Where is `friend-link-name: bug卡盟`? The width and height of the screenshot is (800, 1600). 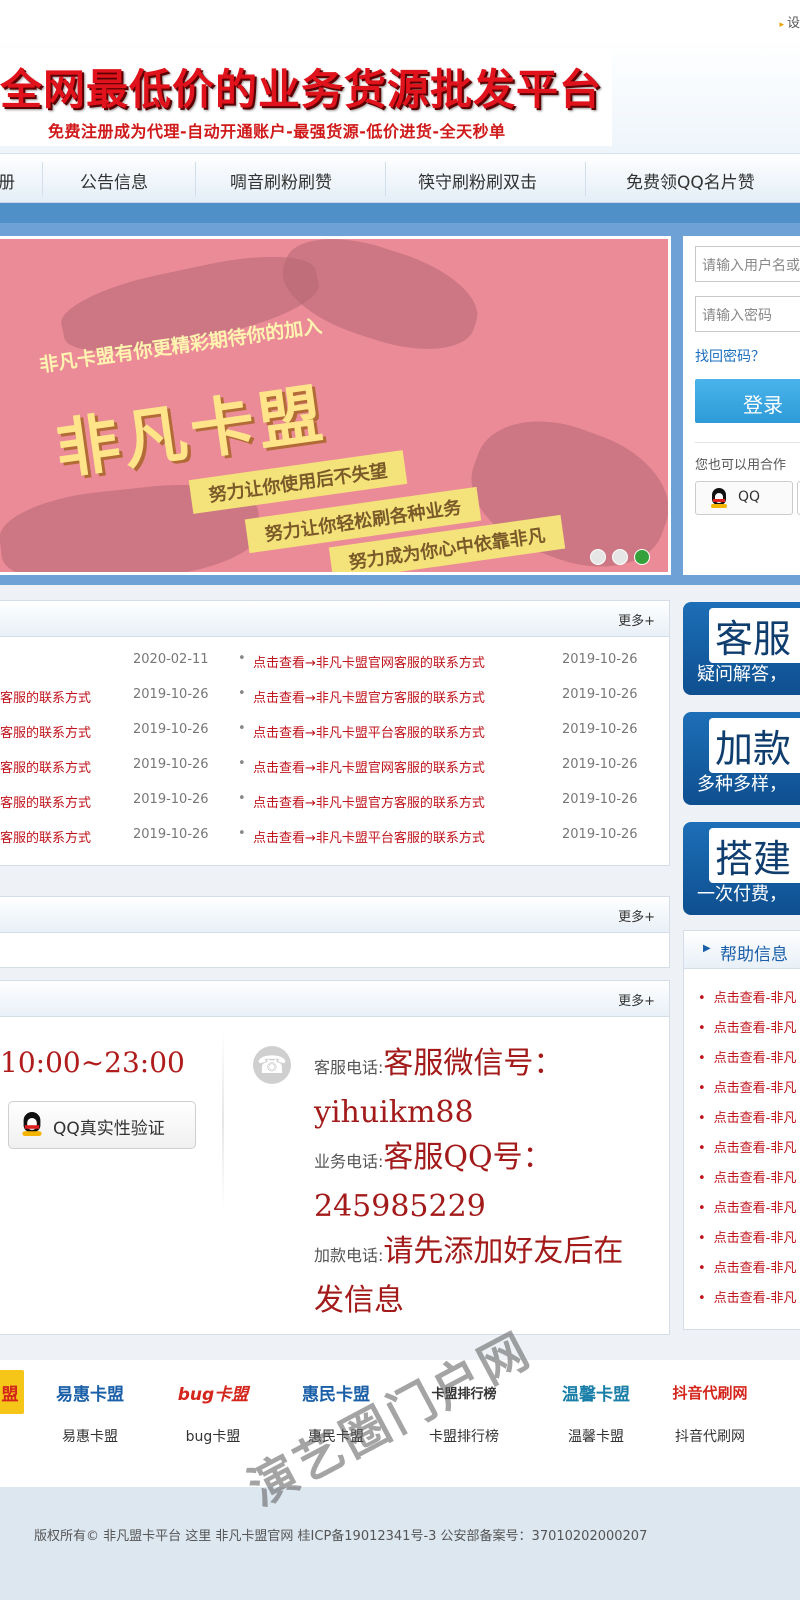
friend-link-name: bug卡盟 is located at coordinates (213, 1437).